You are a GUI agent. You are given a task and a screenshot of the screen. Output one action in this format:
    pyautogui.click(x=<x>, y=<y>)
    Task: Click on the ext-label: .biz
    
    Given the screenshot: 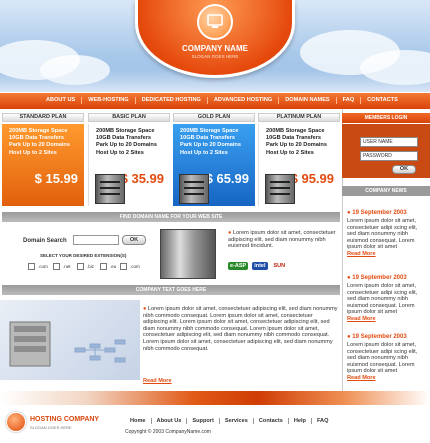 What is the action you would take?
    pyautogui.click(x=91, y=266)
    